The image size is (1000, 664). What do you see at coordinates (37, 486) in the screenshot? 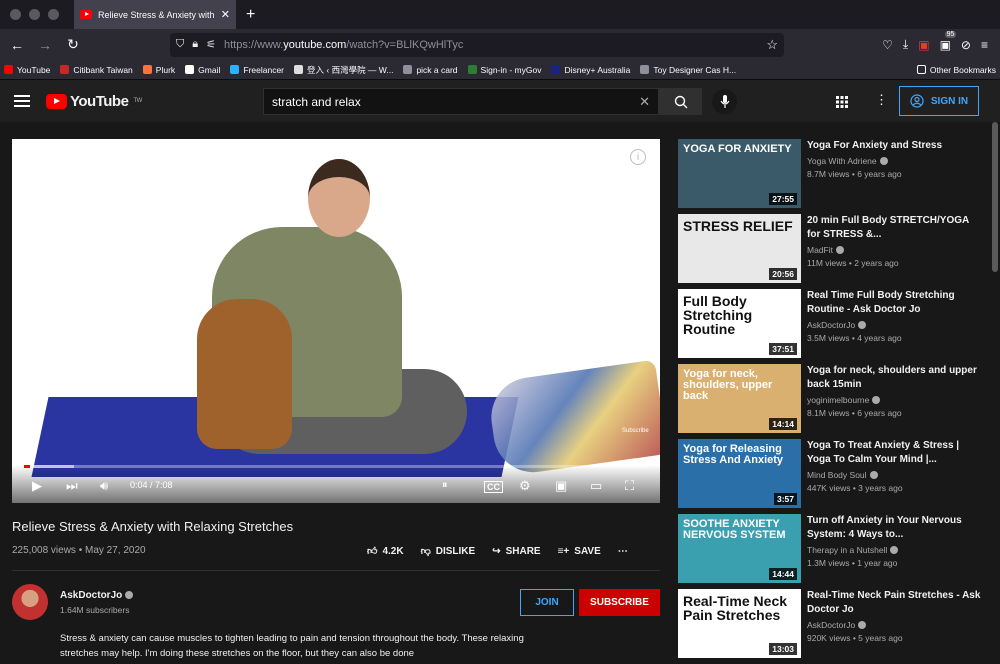
I see `play-icon: ▶` at bounding box center [37, 486].